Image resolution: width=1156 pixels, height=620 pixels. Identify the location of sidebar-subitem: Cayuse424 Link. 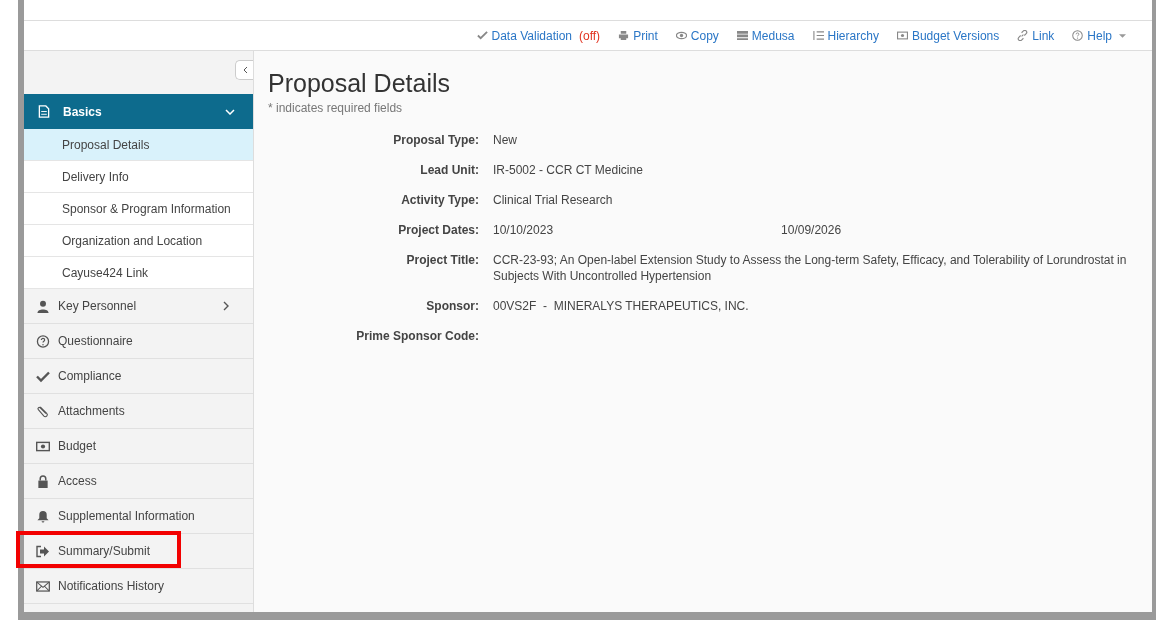
(138, 273).